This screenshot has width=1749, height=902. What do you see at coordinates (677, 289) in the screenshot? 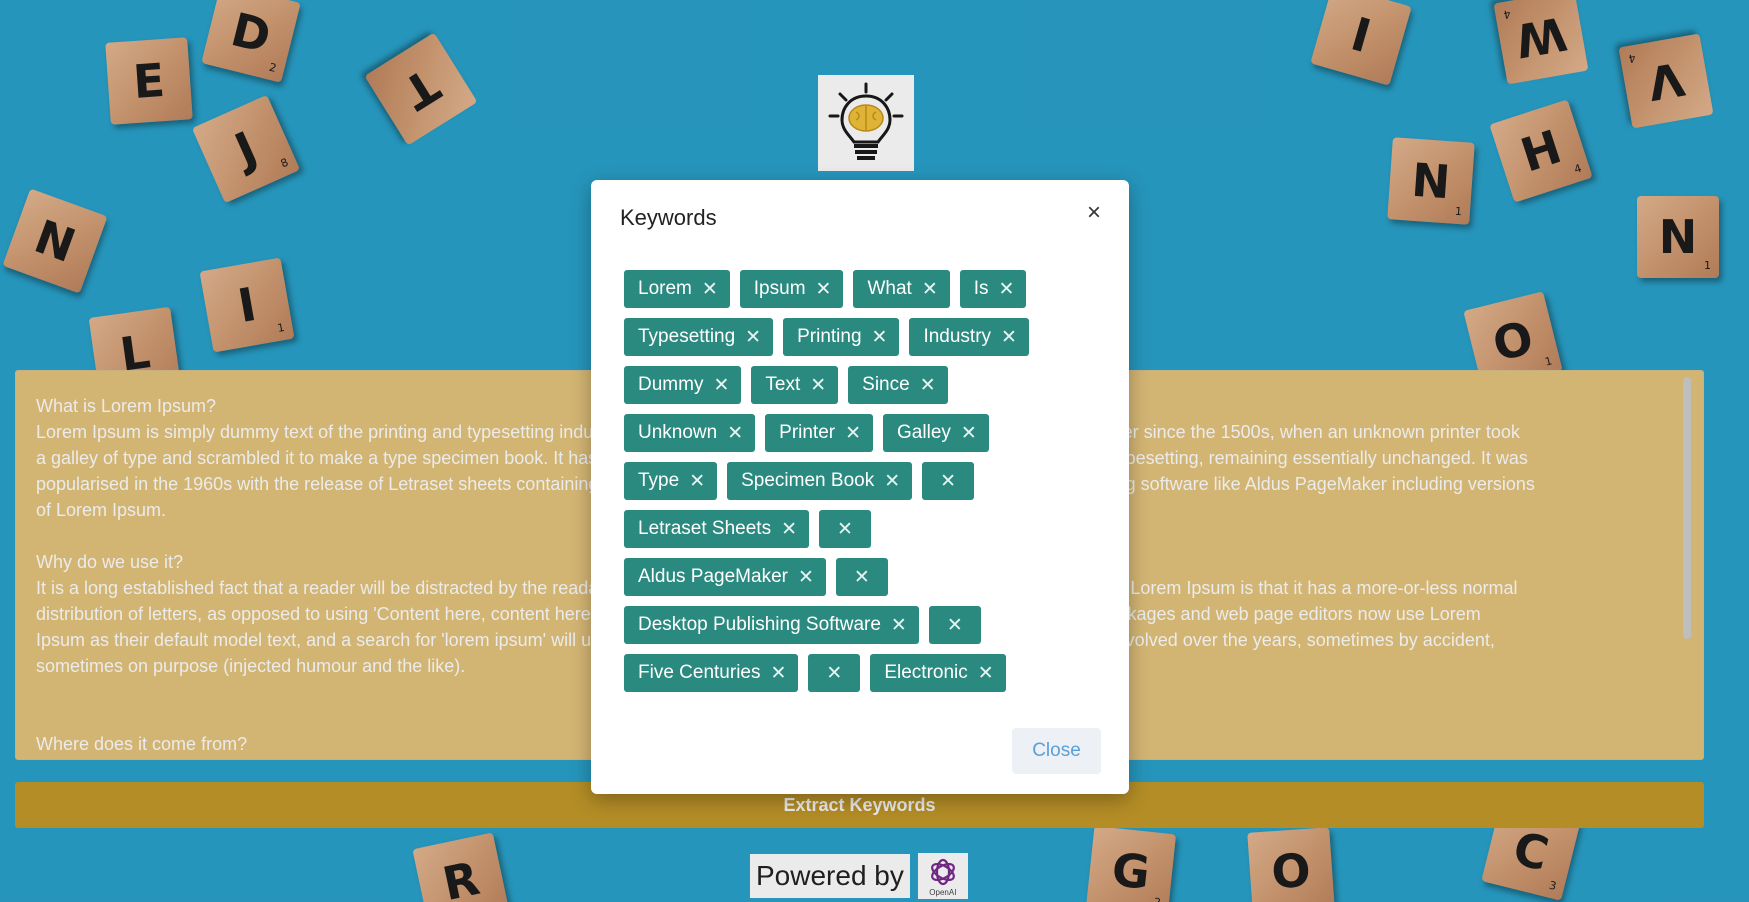
I see `keyword-chip: Lorem ✕` at bounding box center [677, 289].